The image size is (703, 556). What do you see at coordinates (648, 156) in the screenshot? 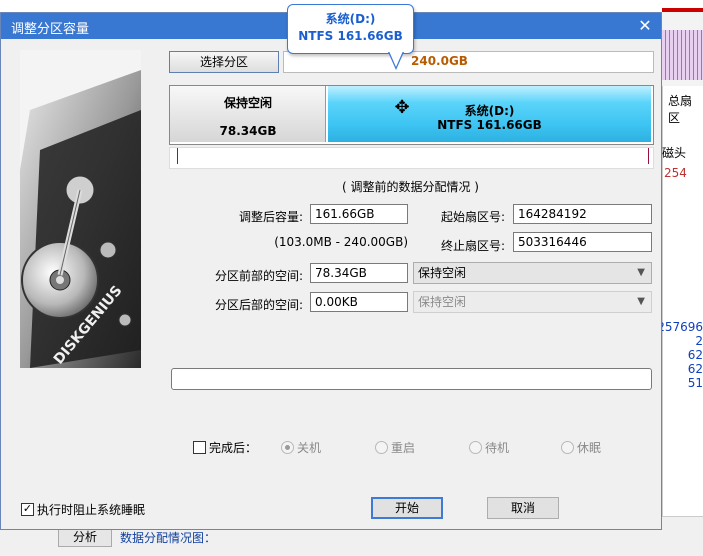
I see `before-bar-end-marker` at bounding box center [648, 156].